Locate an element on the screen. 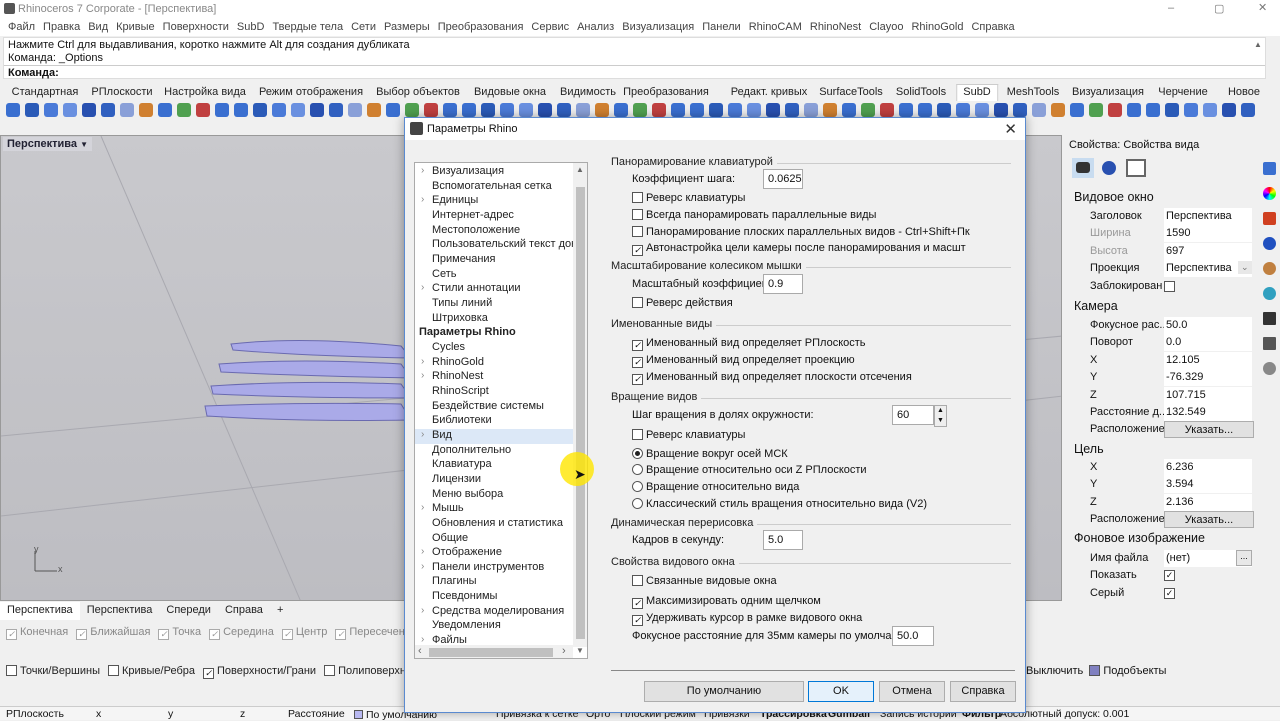  checkbox-option: Всегда панорамировать параллельные виды is located at coordinates (754, 215).